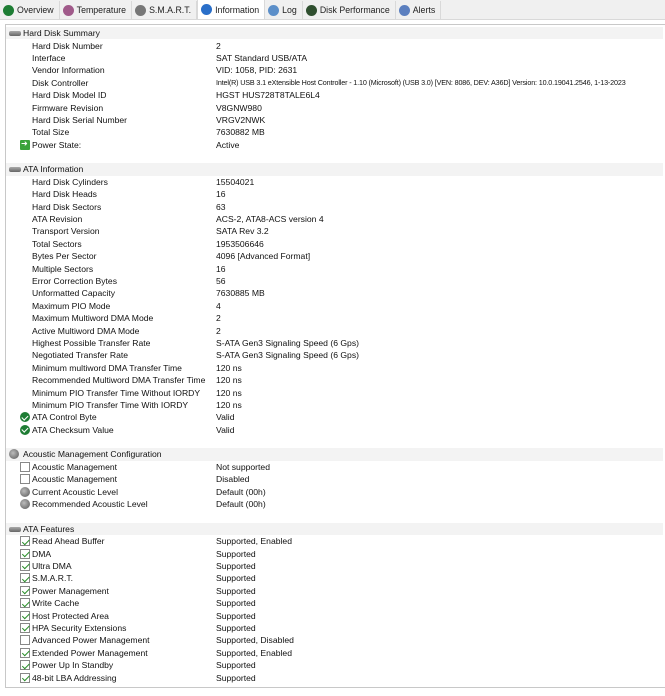  Describe the element at coordinates (404, 10) in the screenshot. I see `alerts-icon` at that location.